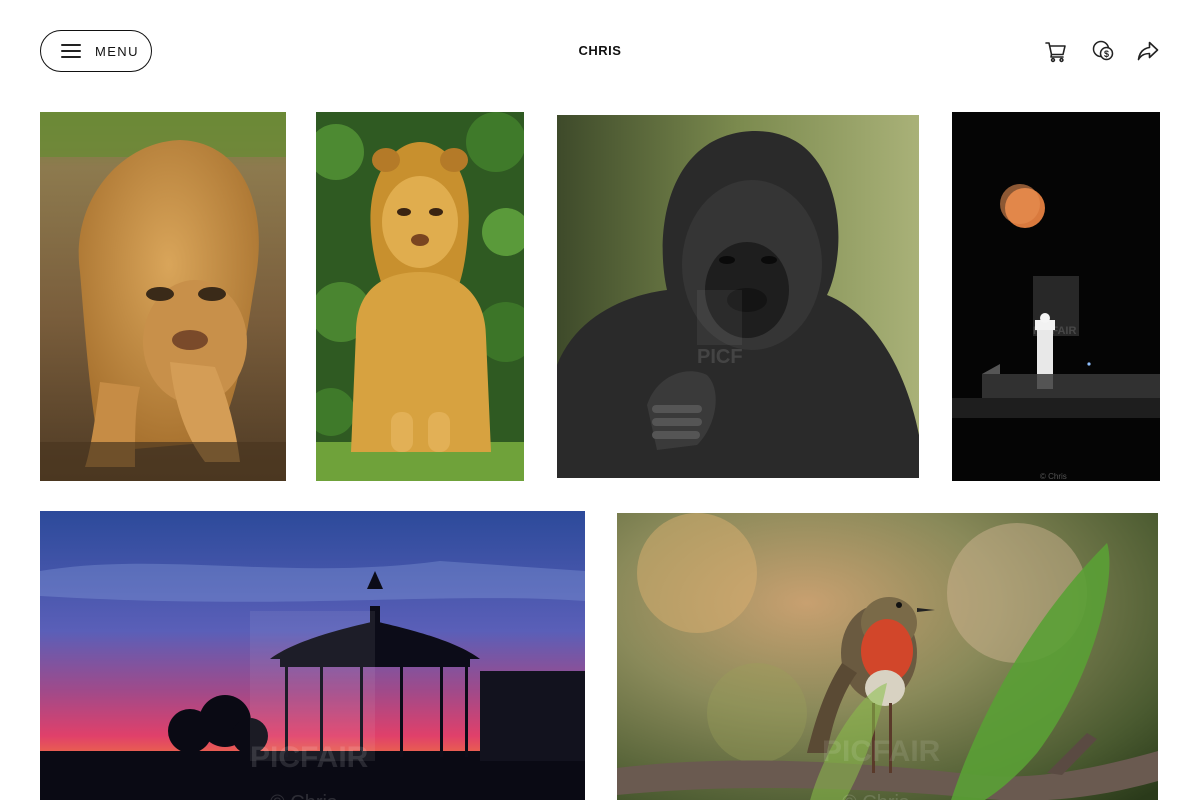 This screenshot has width=1200, height=800. What do you see at coordinates (1056, 51) in the screenshot?
I see `cart-icon` at bounding box center [1056, 51].